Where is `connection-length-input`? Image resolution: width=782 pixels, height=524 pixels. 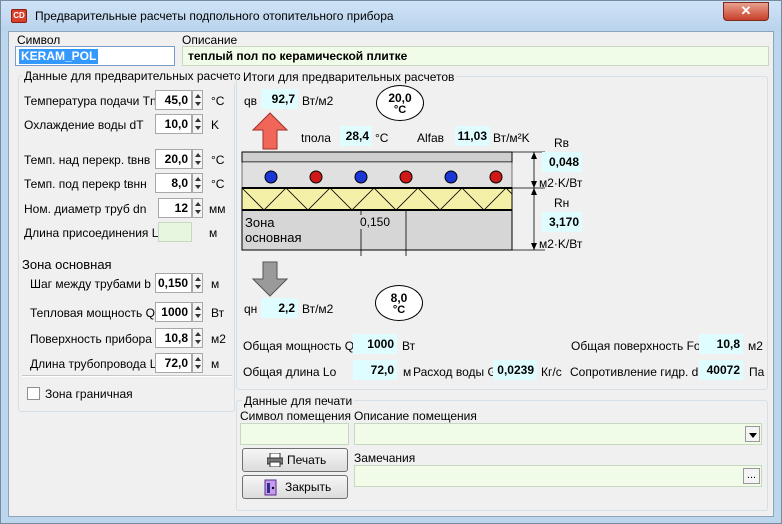 connection-length-input is located at coordinates (175, 232).